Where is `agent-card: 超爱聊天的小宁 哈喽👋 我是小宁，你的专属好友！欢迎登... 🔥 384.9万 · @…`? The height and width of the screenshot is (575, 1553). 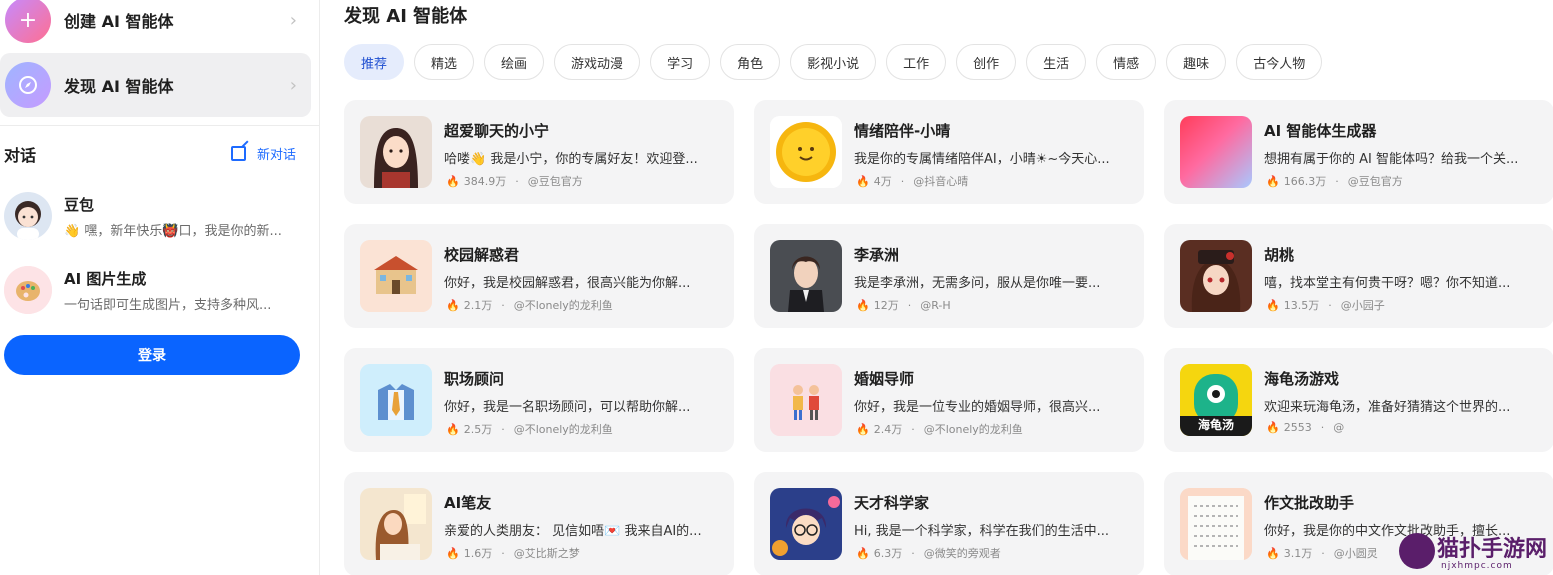
agent-card: 超爱聊天的小宁 哈喽👋 我是小宁，你的专属好友！欢迎登... 🔥 384.9万 · @… is located at coordinates (539, 152).